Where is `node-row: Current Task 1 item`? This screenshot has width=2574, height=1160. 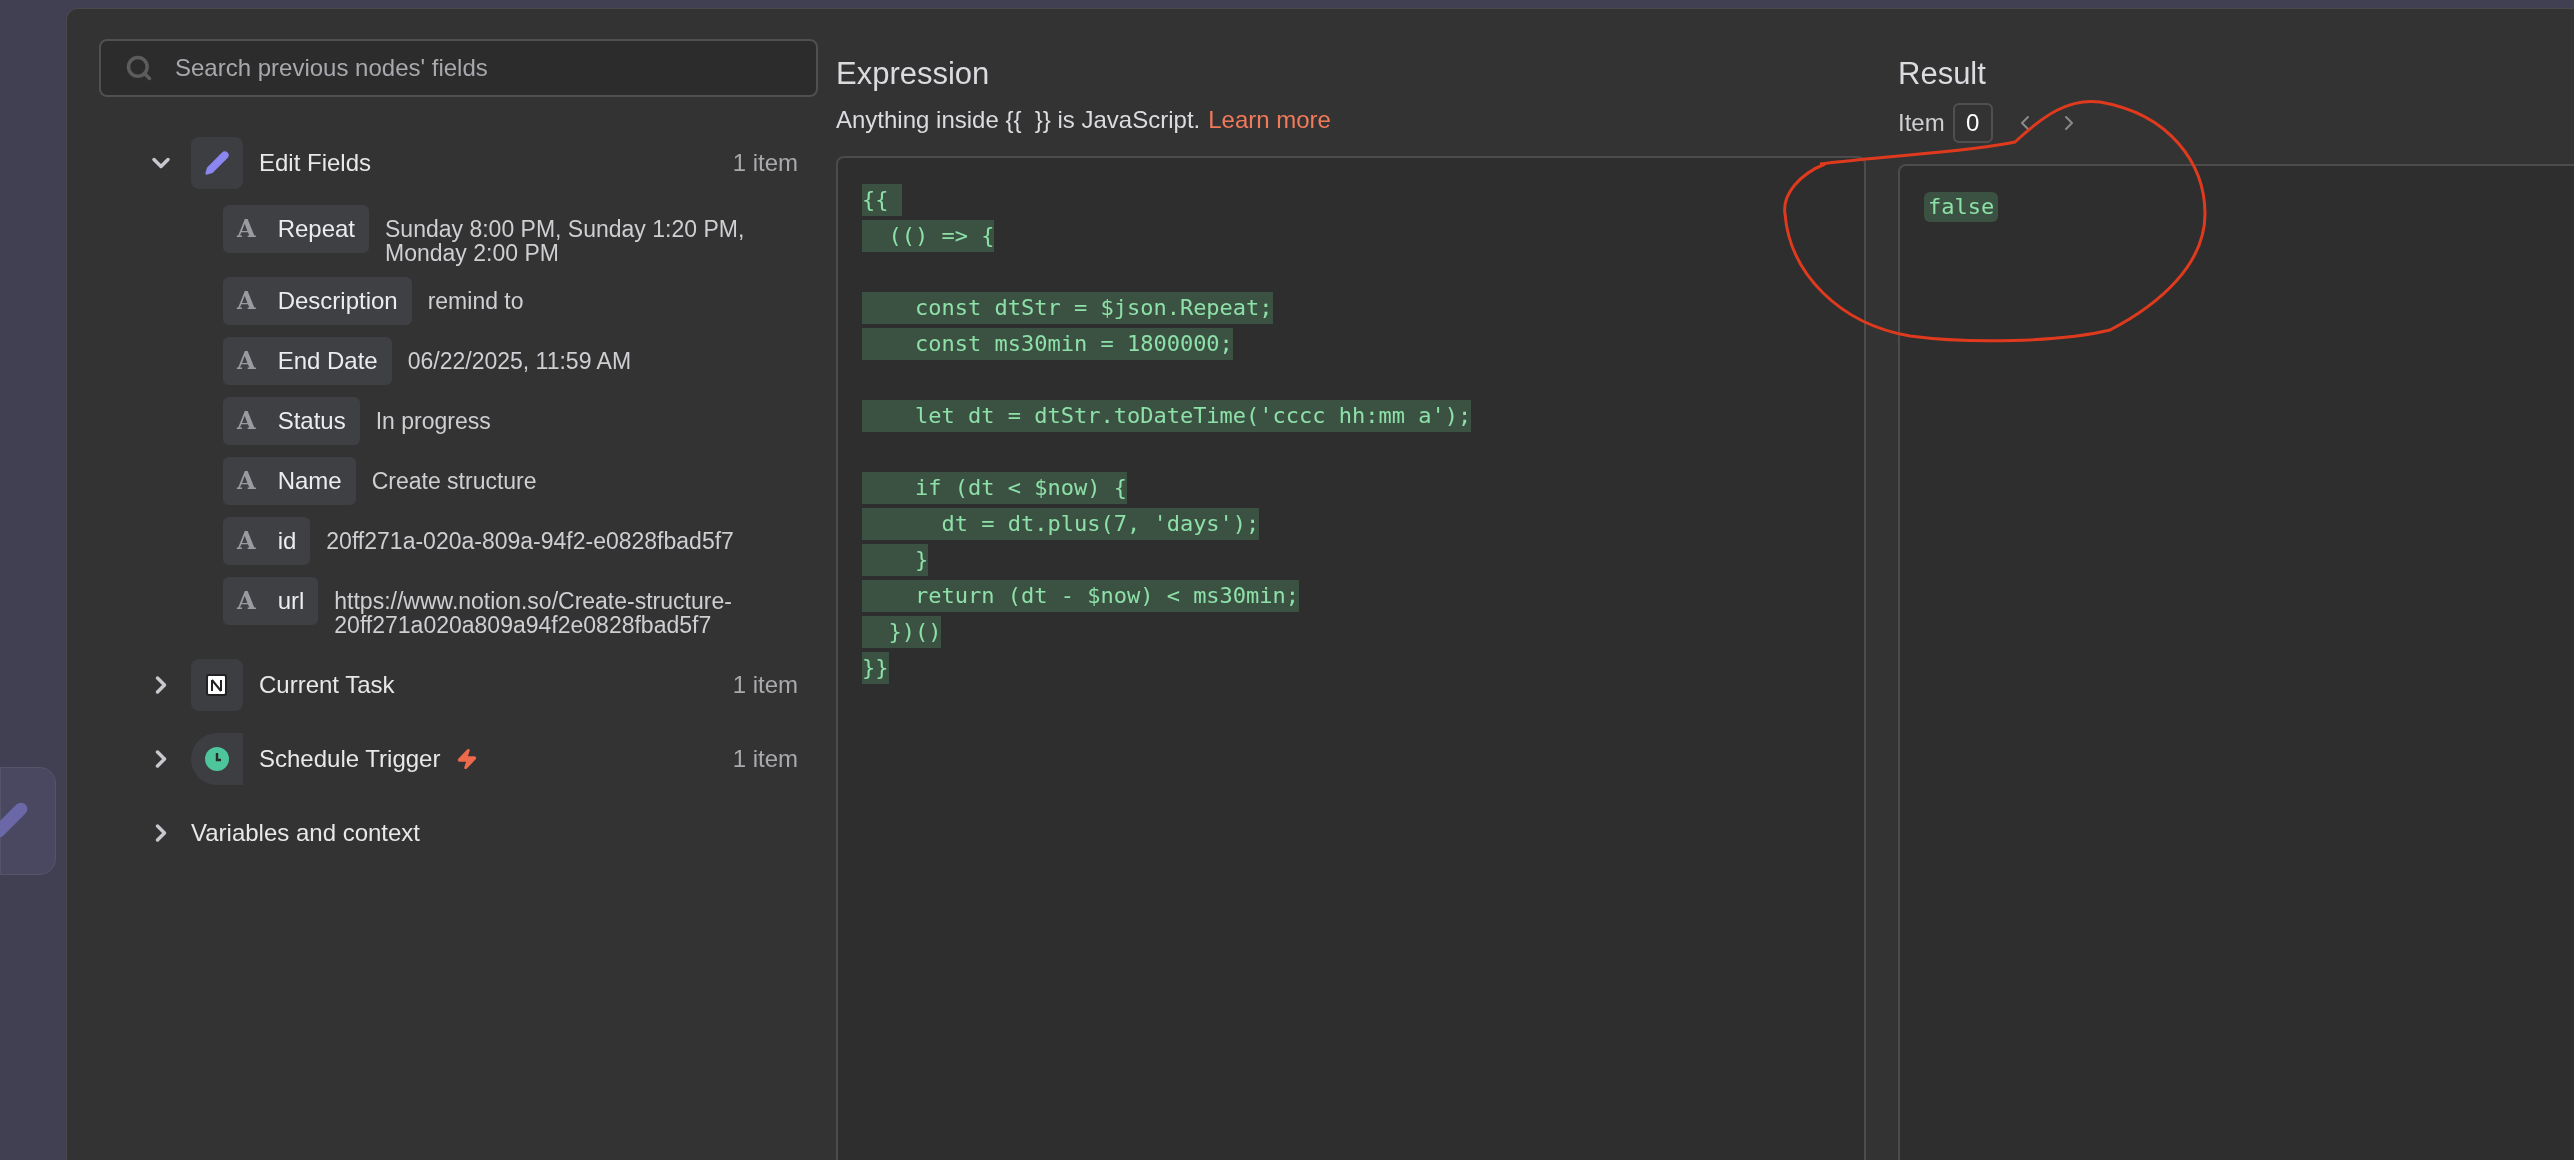 node-row: Current Task 1 item is located at coordinates (472, 685).